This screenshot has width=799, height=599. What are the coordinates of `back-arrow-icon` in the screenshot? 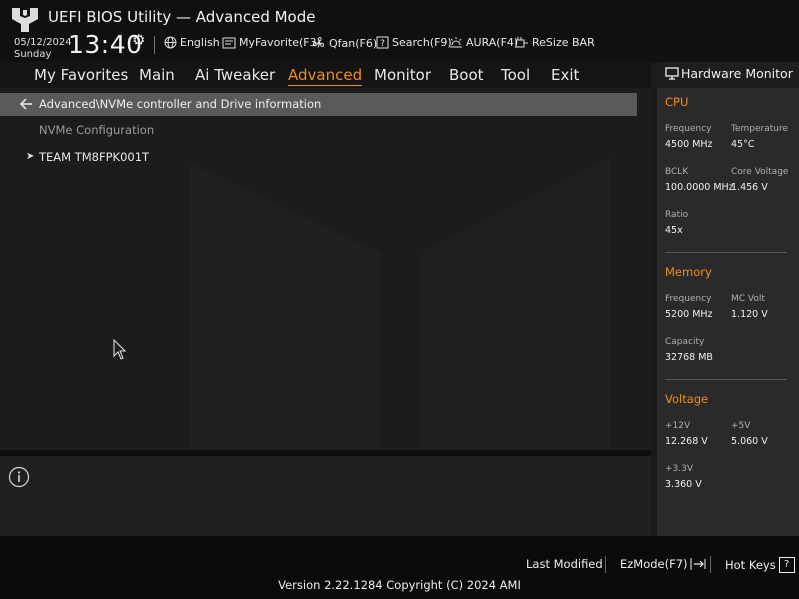 It's located at (26, 104).